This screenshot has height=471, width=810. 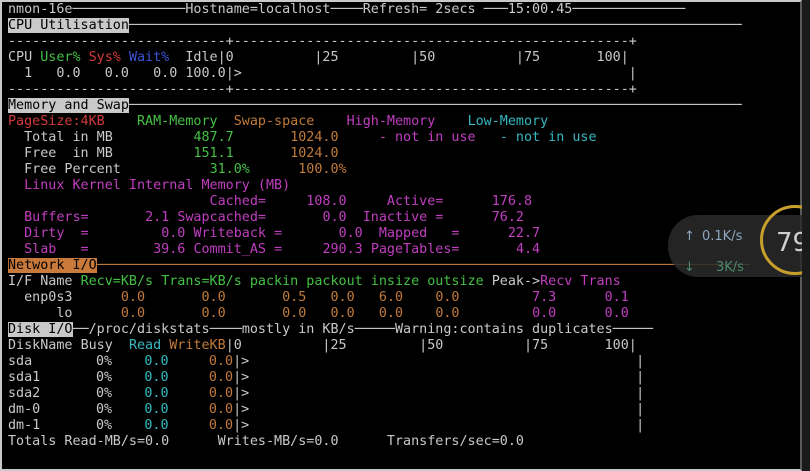 I want to click on disk-col-write: WriteKB, so click(x=197, y=345).